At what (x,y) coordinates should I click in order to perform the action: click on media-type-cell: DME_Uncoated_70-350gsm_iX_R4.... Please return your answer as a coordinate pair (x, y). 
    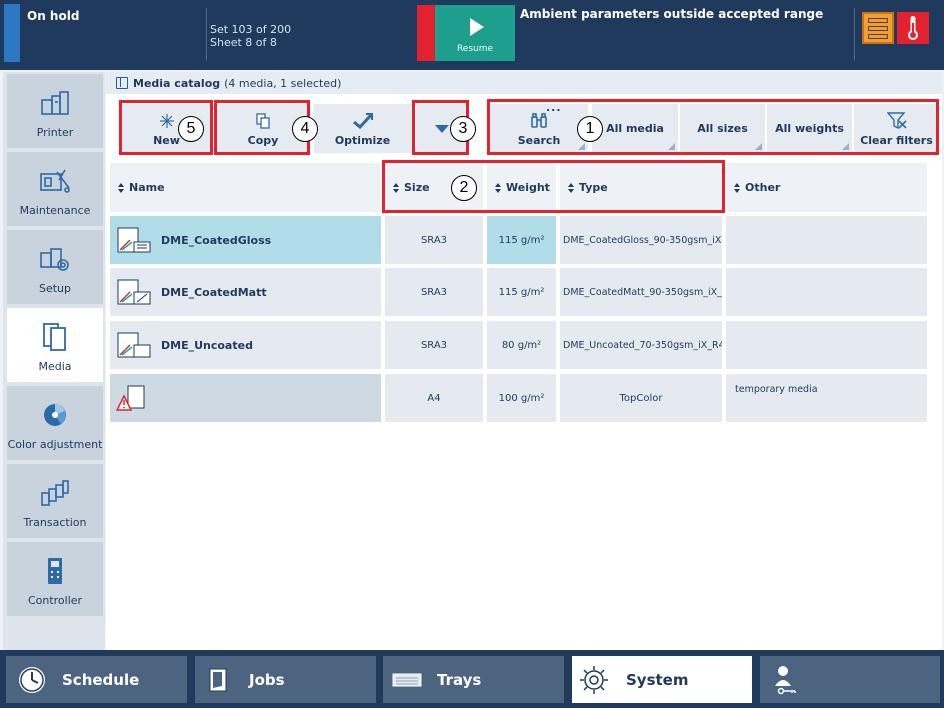
    Looking at the image, I should click on (641, 345).